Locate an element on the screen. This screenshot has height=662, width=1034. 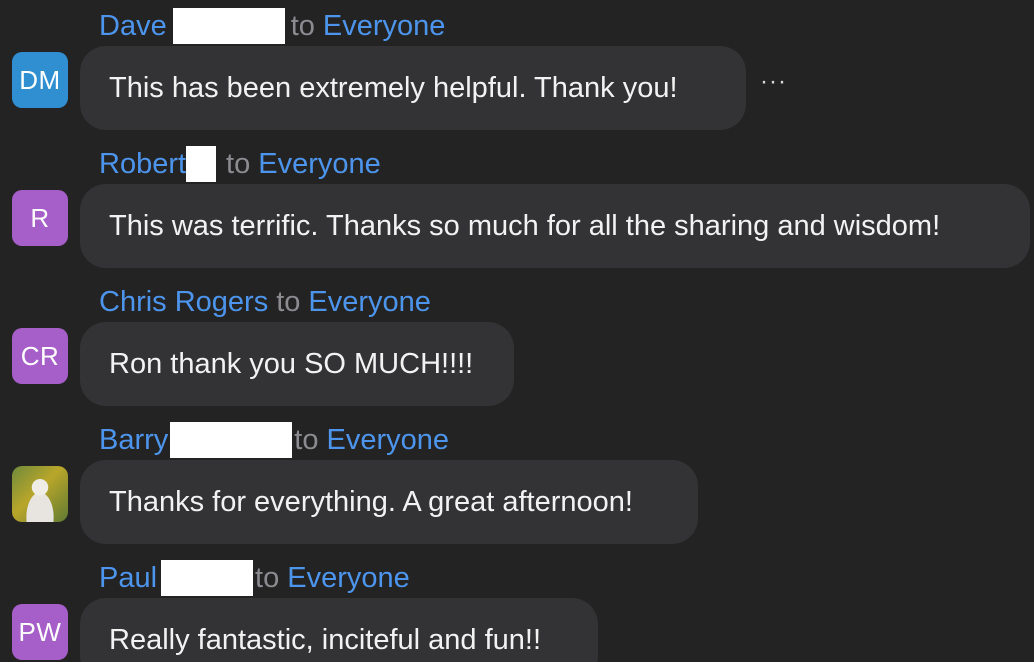
sender-name: Chris Rogers is located at coordinates (183, 302).